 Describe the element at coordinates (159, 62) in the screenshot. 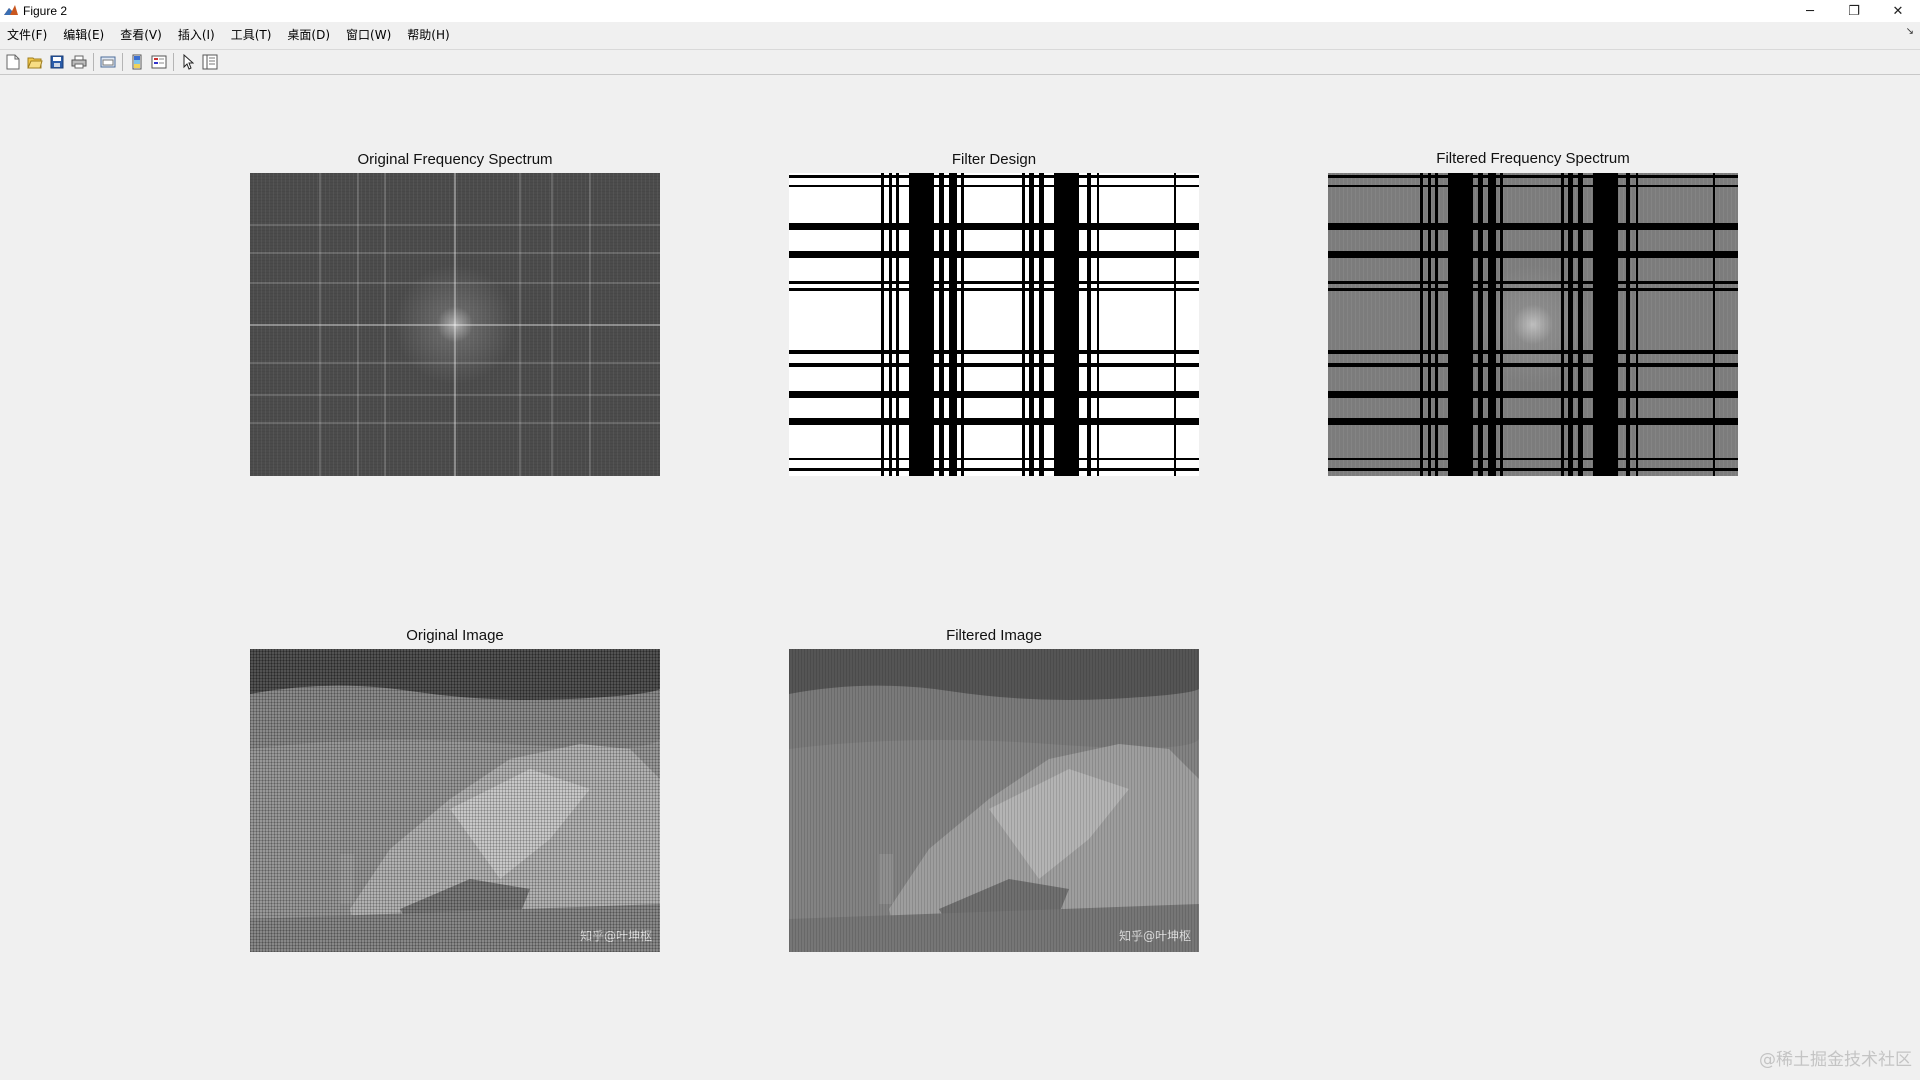

I see `insert-legend-icon` at that location.